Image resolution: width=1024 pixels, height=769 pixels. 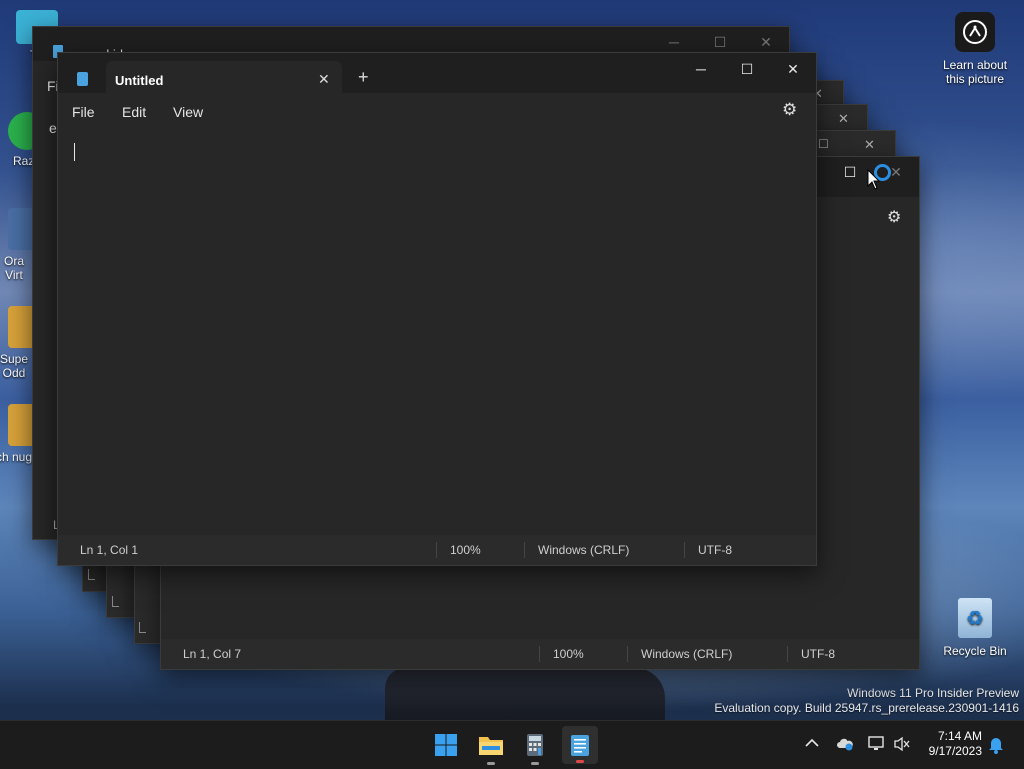 I want to click on tab-untitled: Untitled ✕, so click(x=224, y=77).